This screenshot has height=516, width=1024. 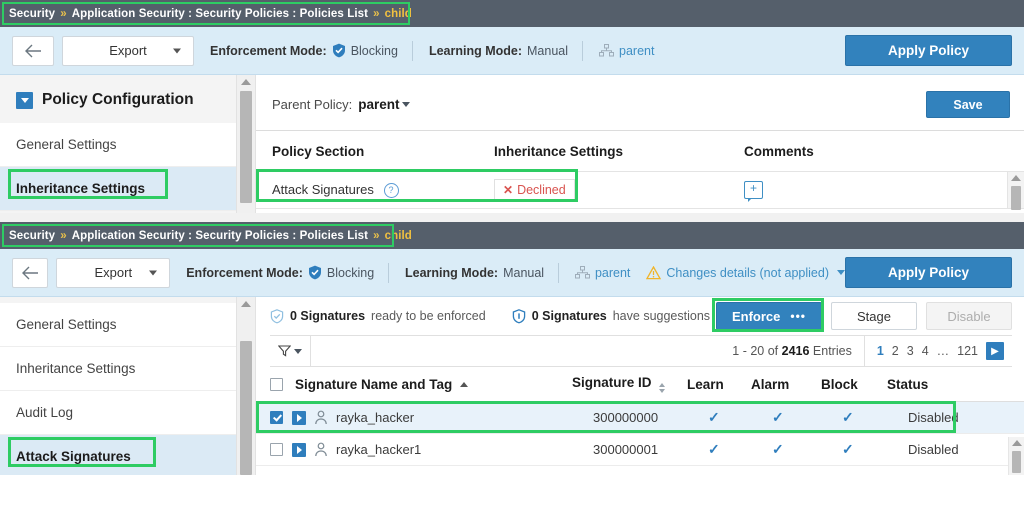 I want to click on changes-details-group: Changes details (not applied), so click(x=745, y=272).